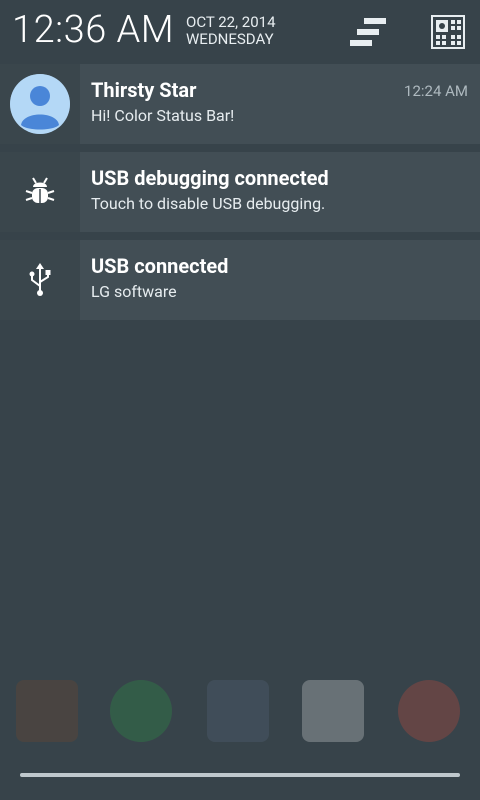  What do you see at coordinates (240, 775) in the screenshot?
I see `shade-drag-handle` at bounding box center [240, 775].